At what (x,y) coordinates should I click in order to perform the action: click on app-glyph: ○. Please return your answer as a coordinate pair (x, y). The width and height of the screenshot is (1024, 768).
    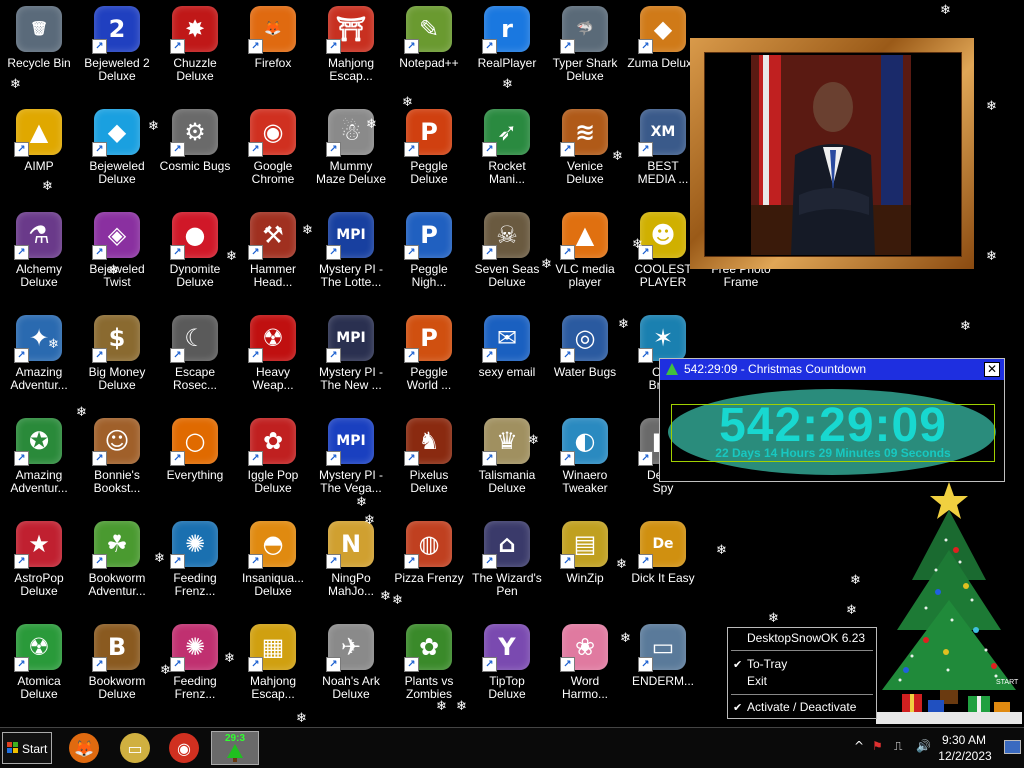
    Looking at the image, I should click on (195, 441).